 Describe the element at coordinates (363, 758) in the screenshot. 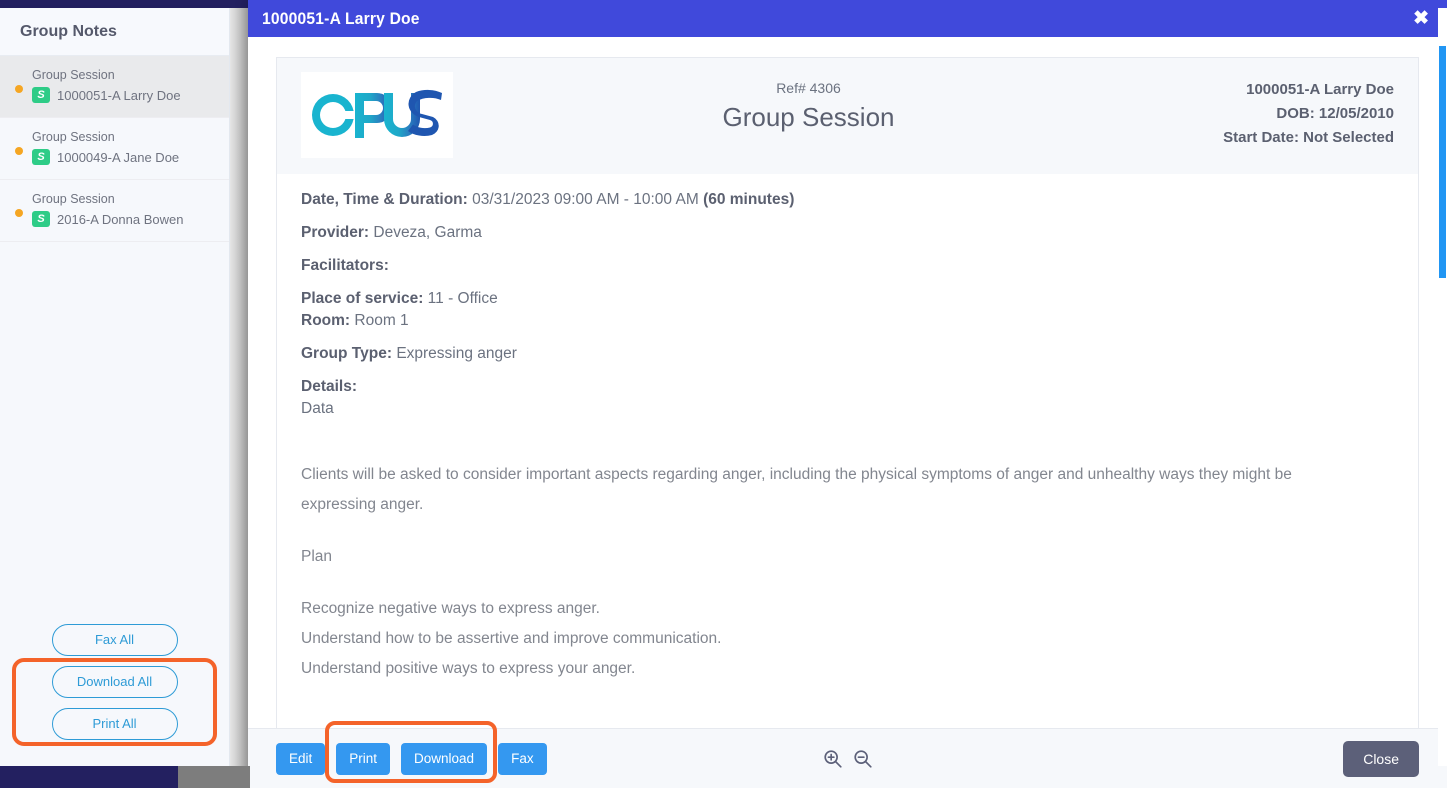

I see `print-button: Print` at that location.